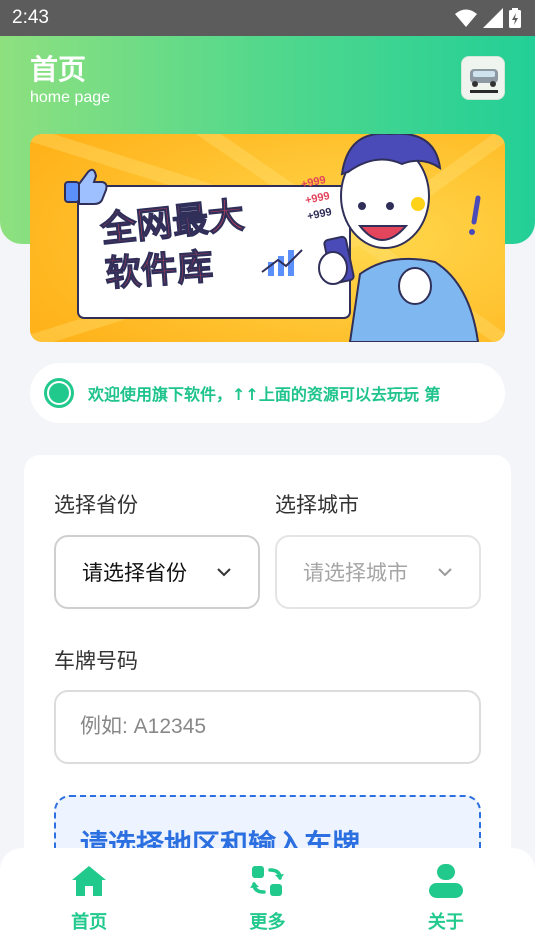  I want to click on nav-item-home: 首页, so click(89, 899).